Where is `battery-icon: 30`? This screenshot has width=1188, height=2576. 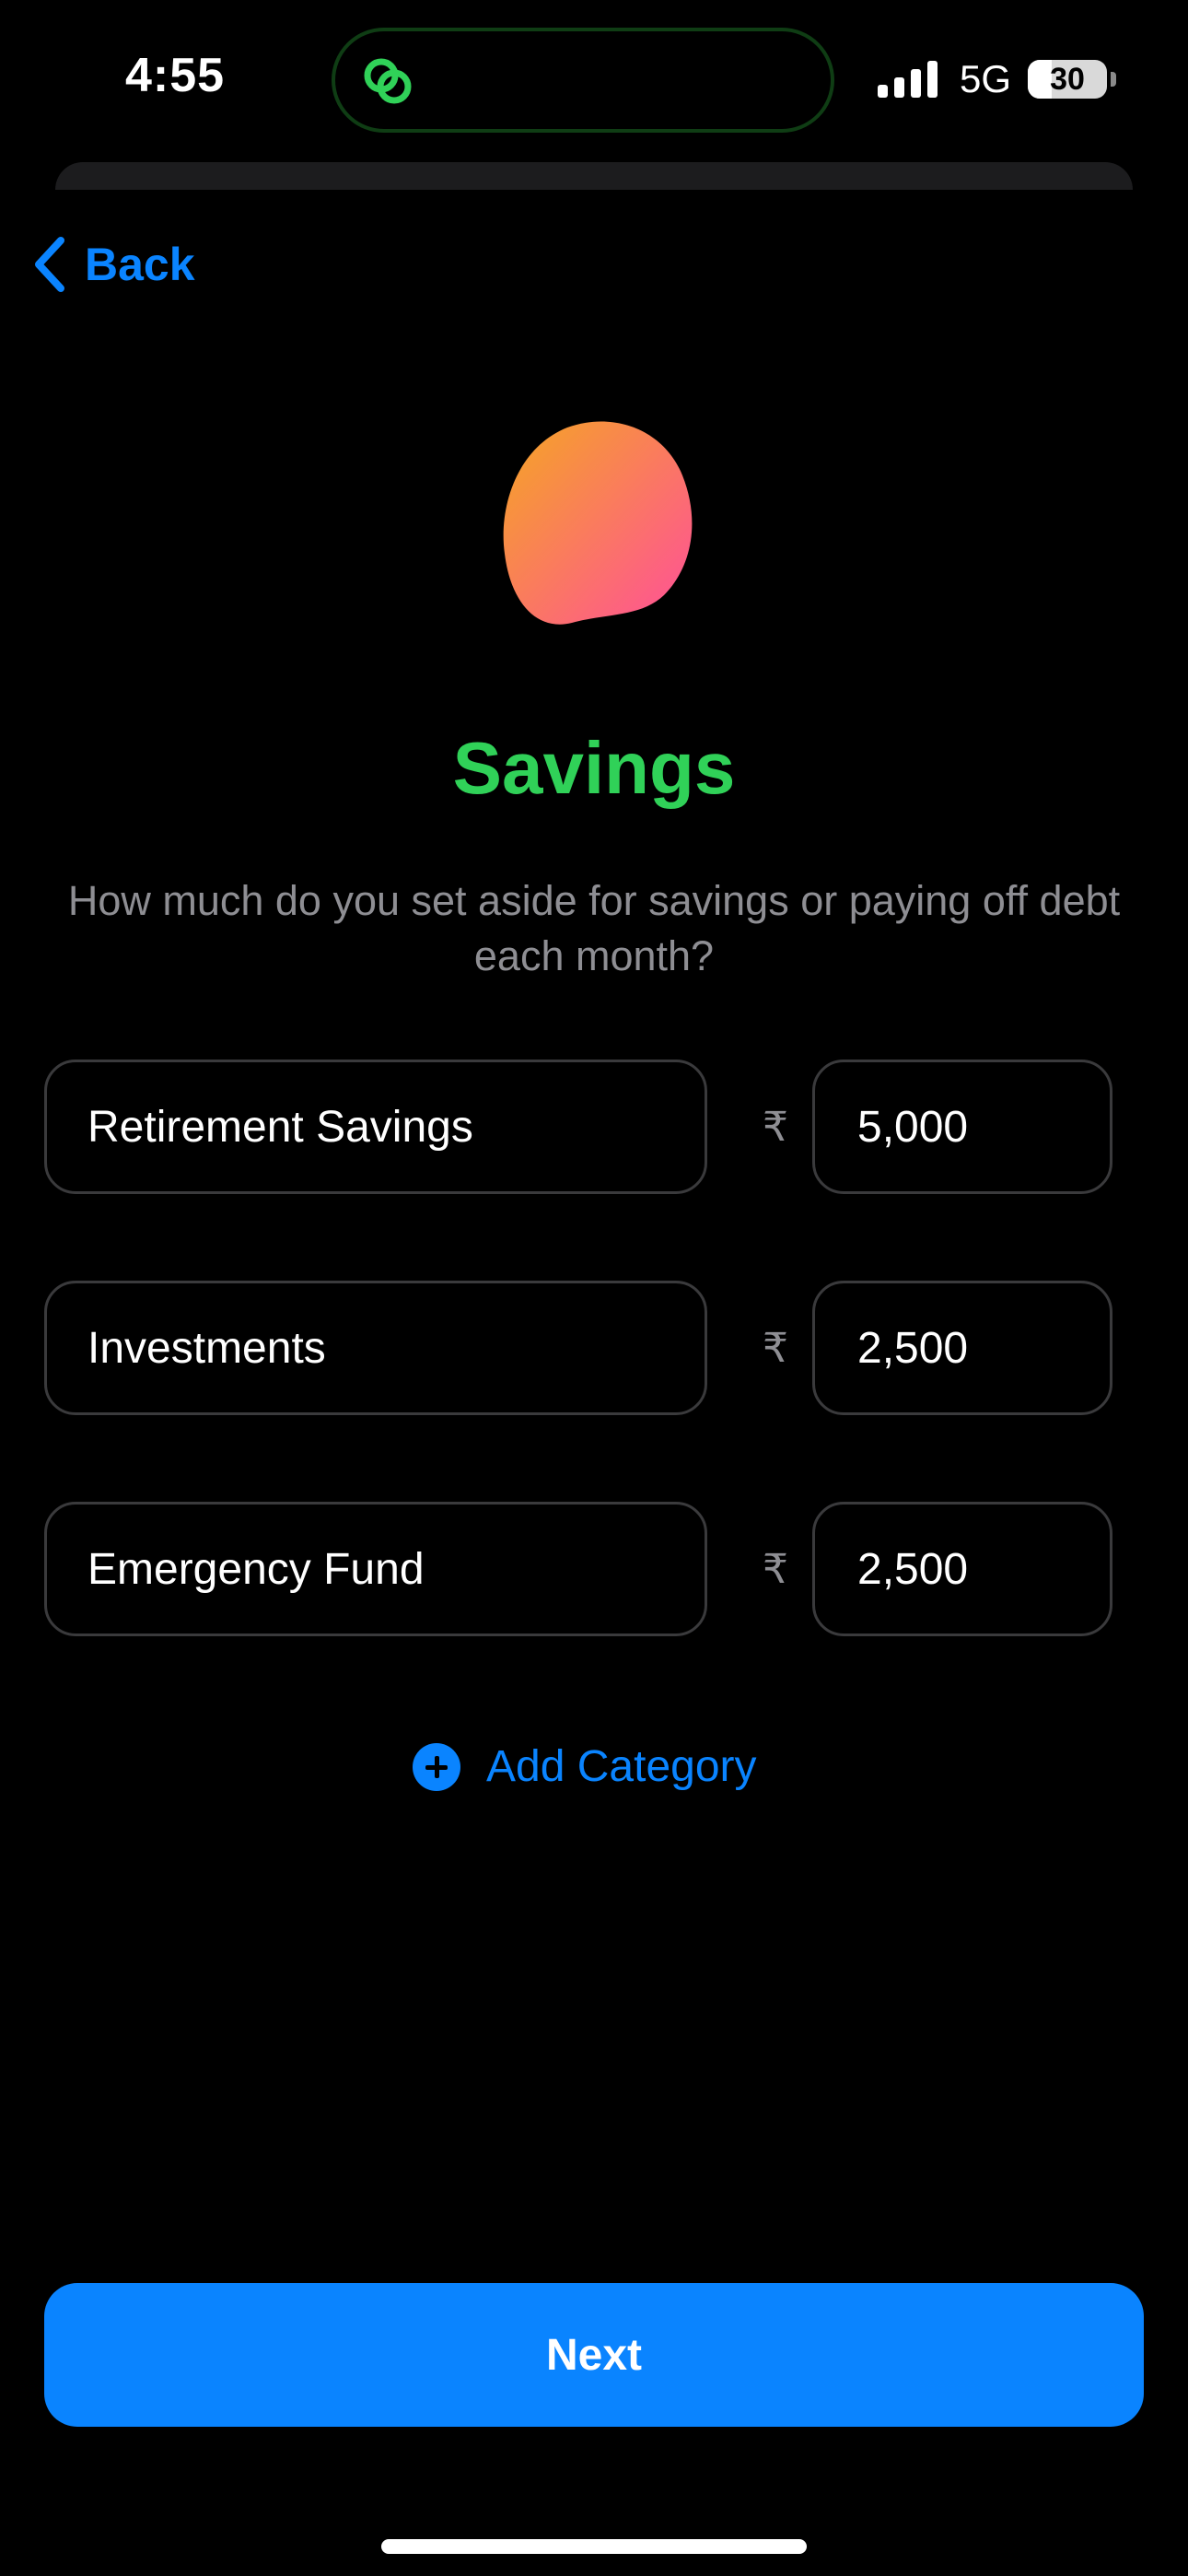
battery-icon: 30 is located at coordinates (1067, 79).